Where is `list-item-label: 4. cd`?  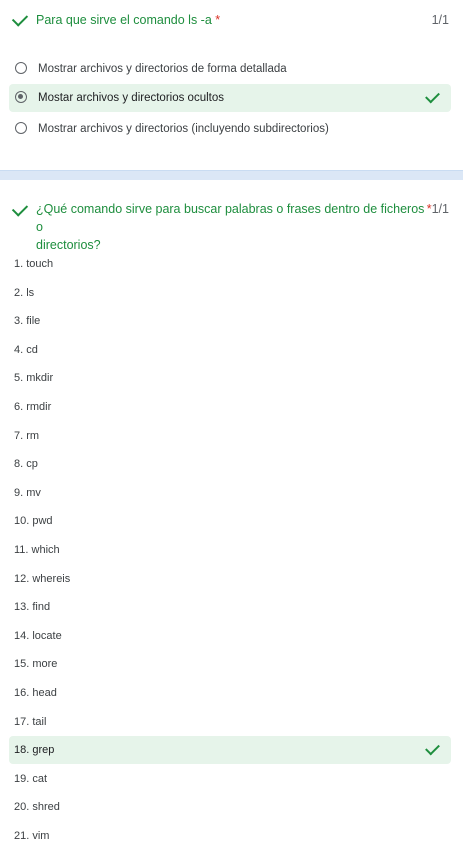 list-item-label: 4. cd is located at coordinates (26, 349).